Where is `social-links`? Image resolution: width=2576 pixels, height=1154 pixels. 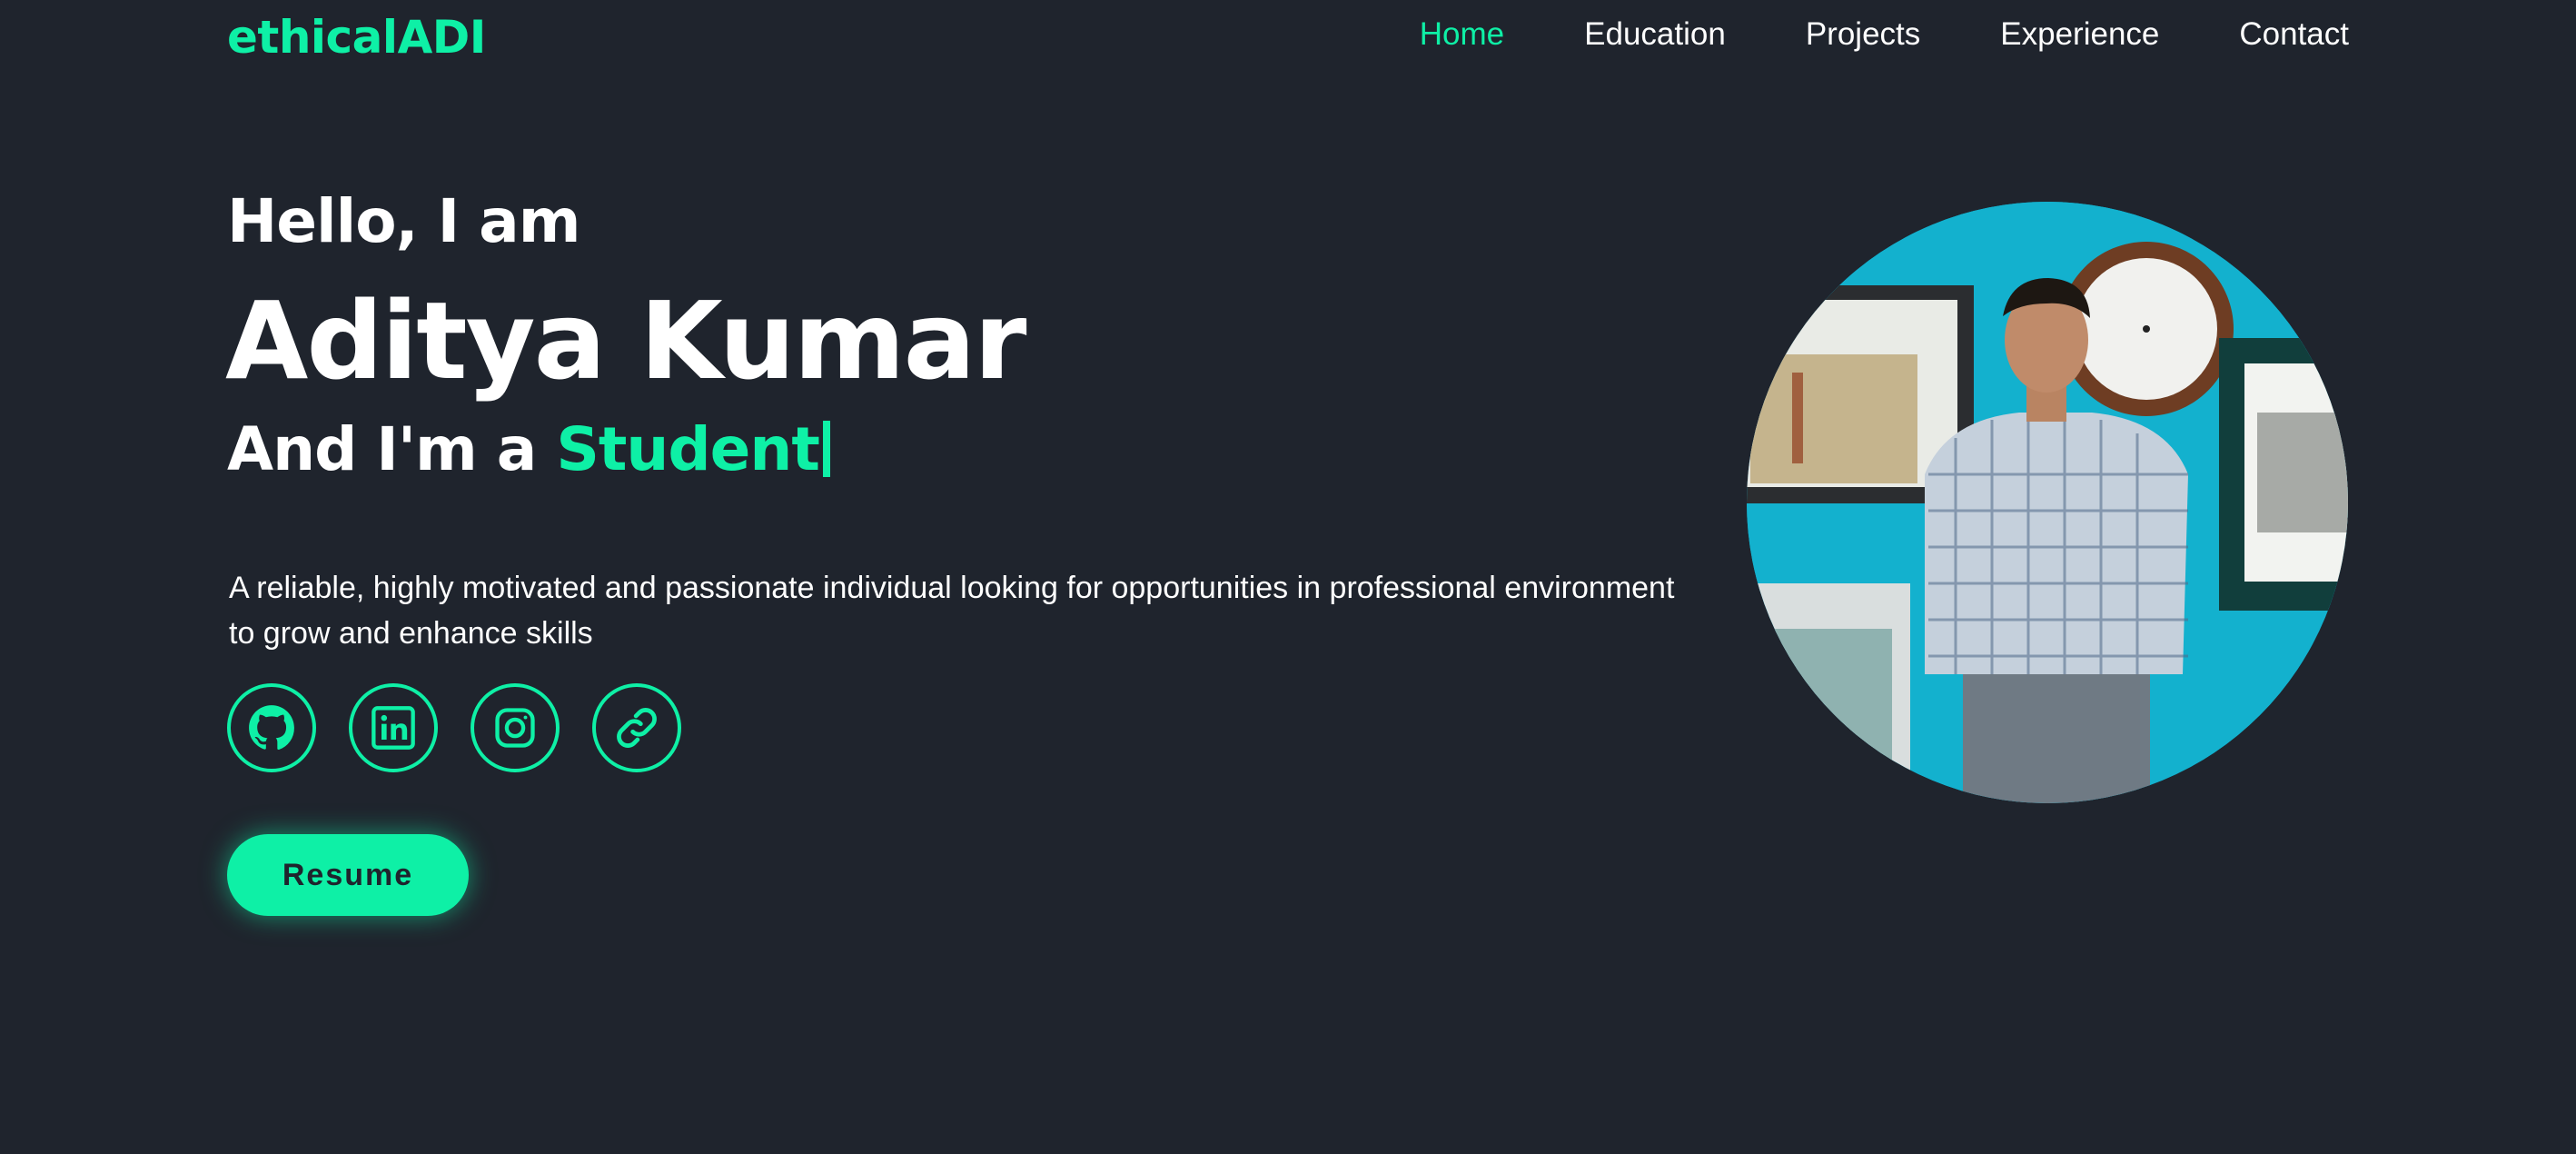 social-links is located at coordinates (454, 727).